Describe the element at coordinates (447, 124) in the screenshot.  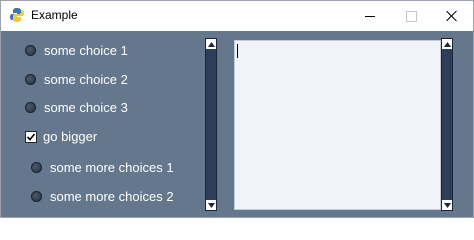
I see `text-area-scrollbar` at that location.